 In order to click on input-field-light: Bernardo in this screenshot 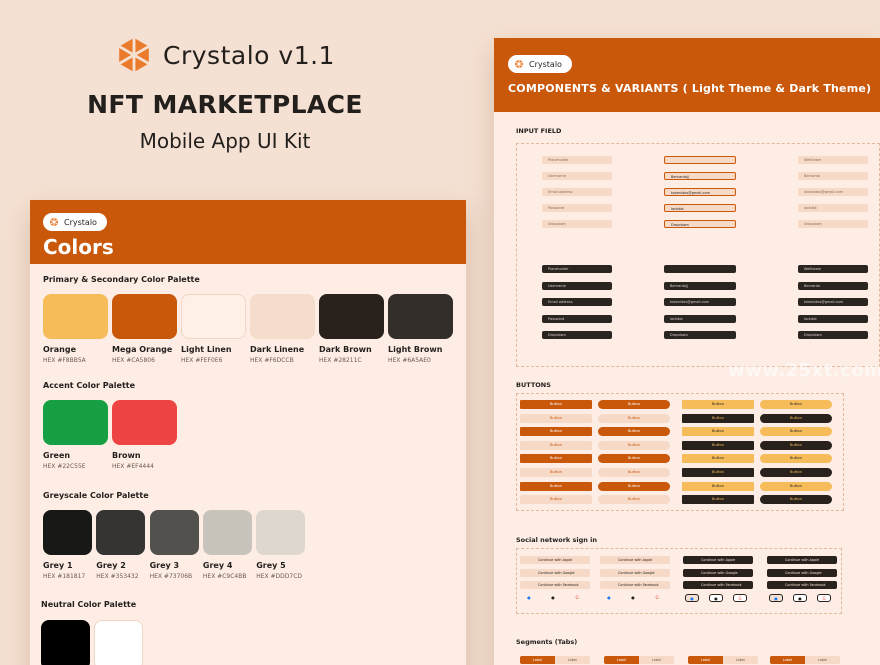, I will do `click(833, 176)`.